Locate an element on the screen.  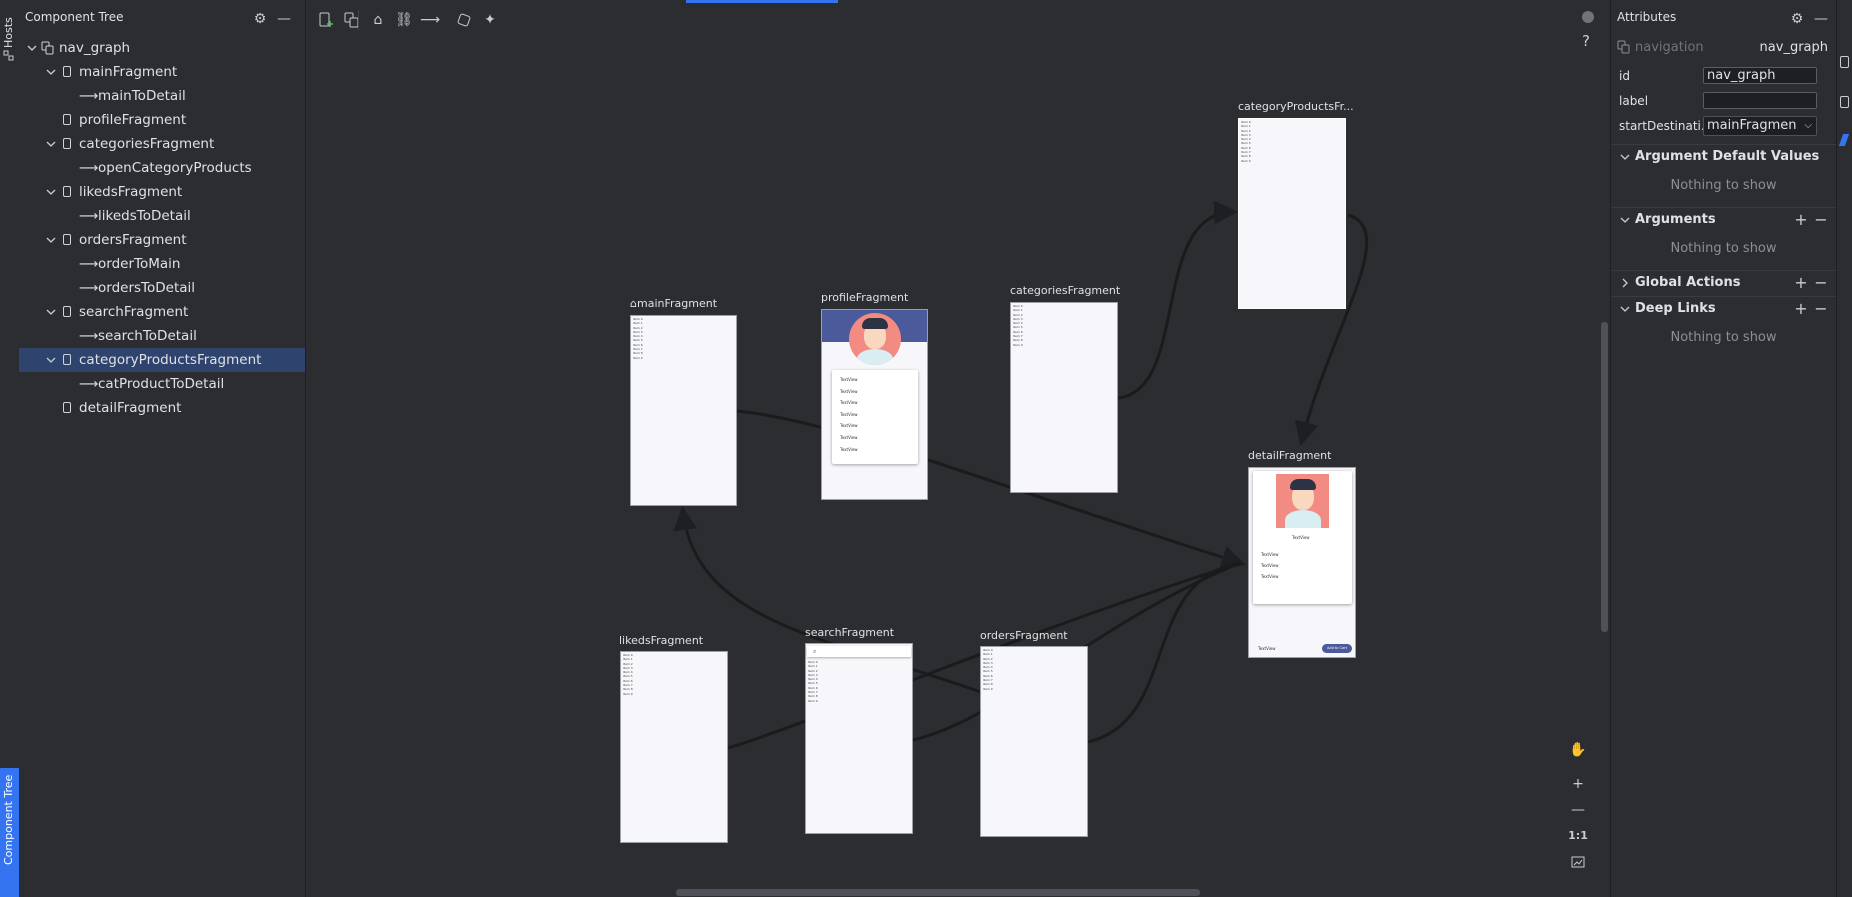
right-tool-stripe is located at coordinates (1844, 448).